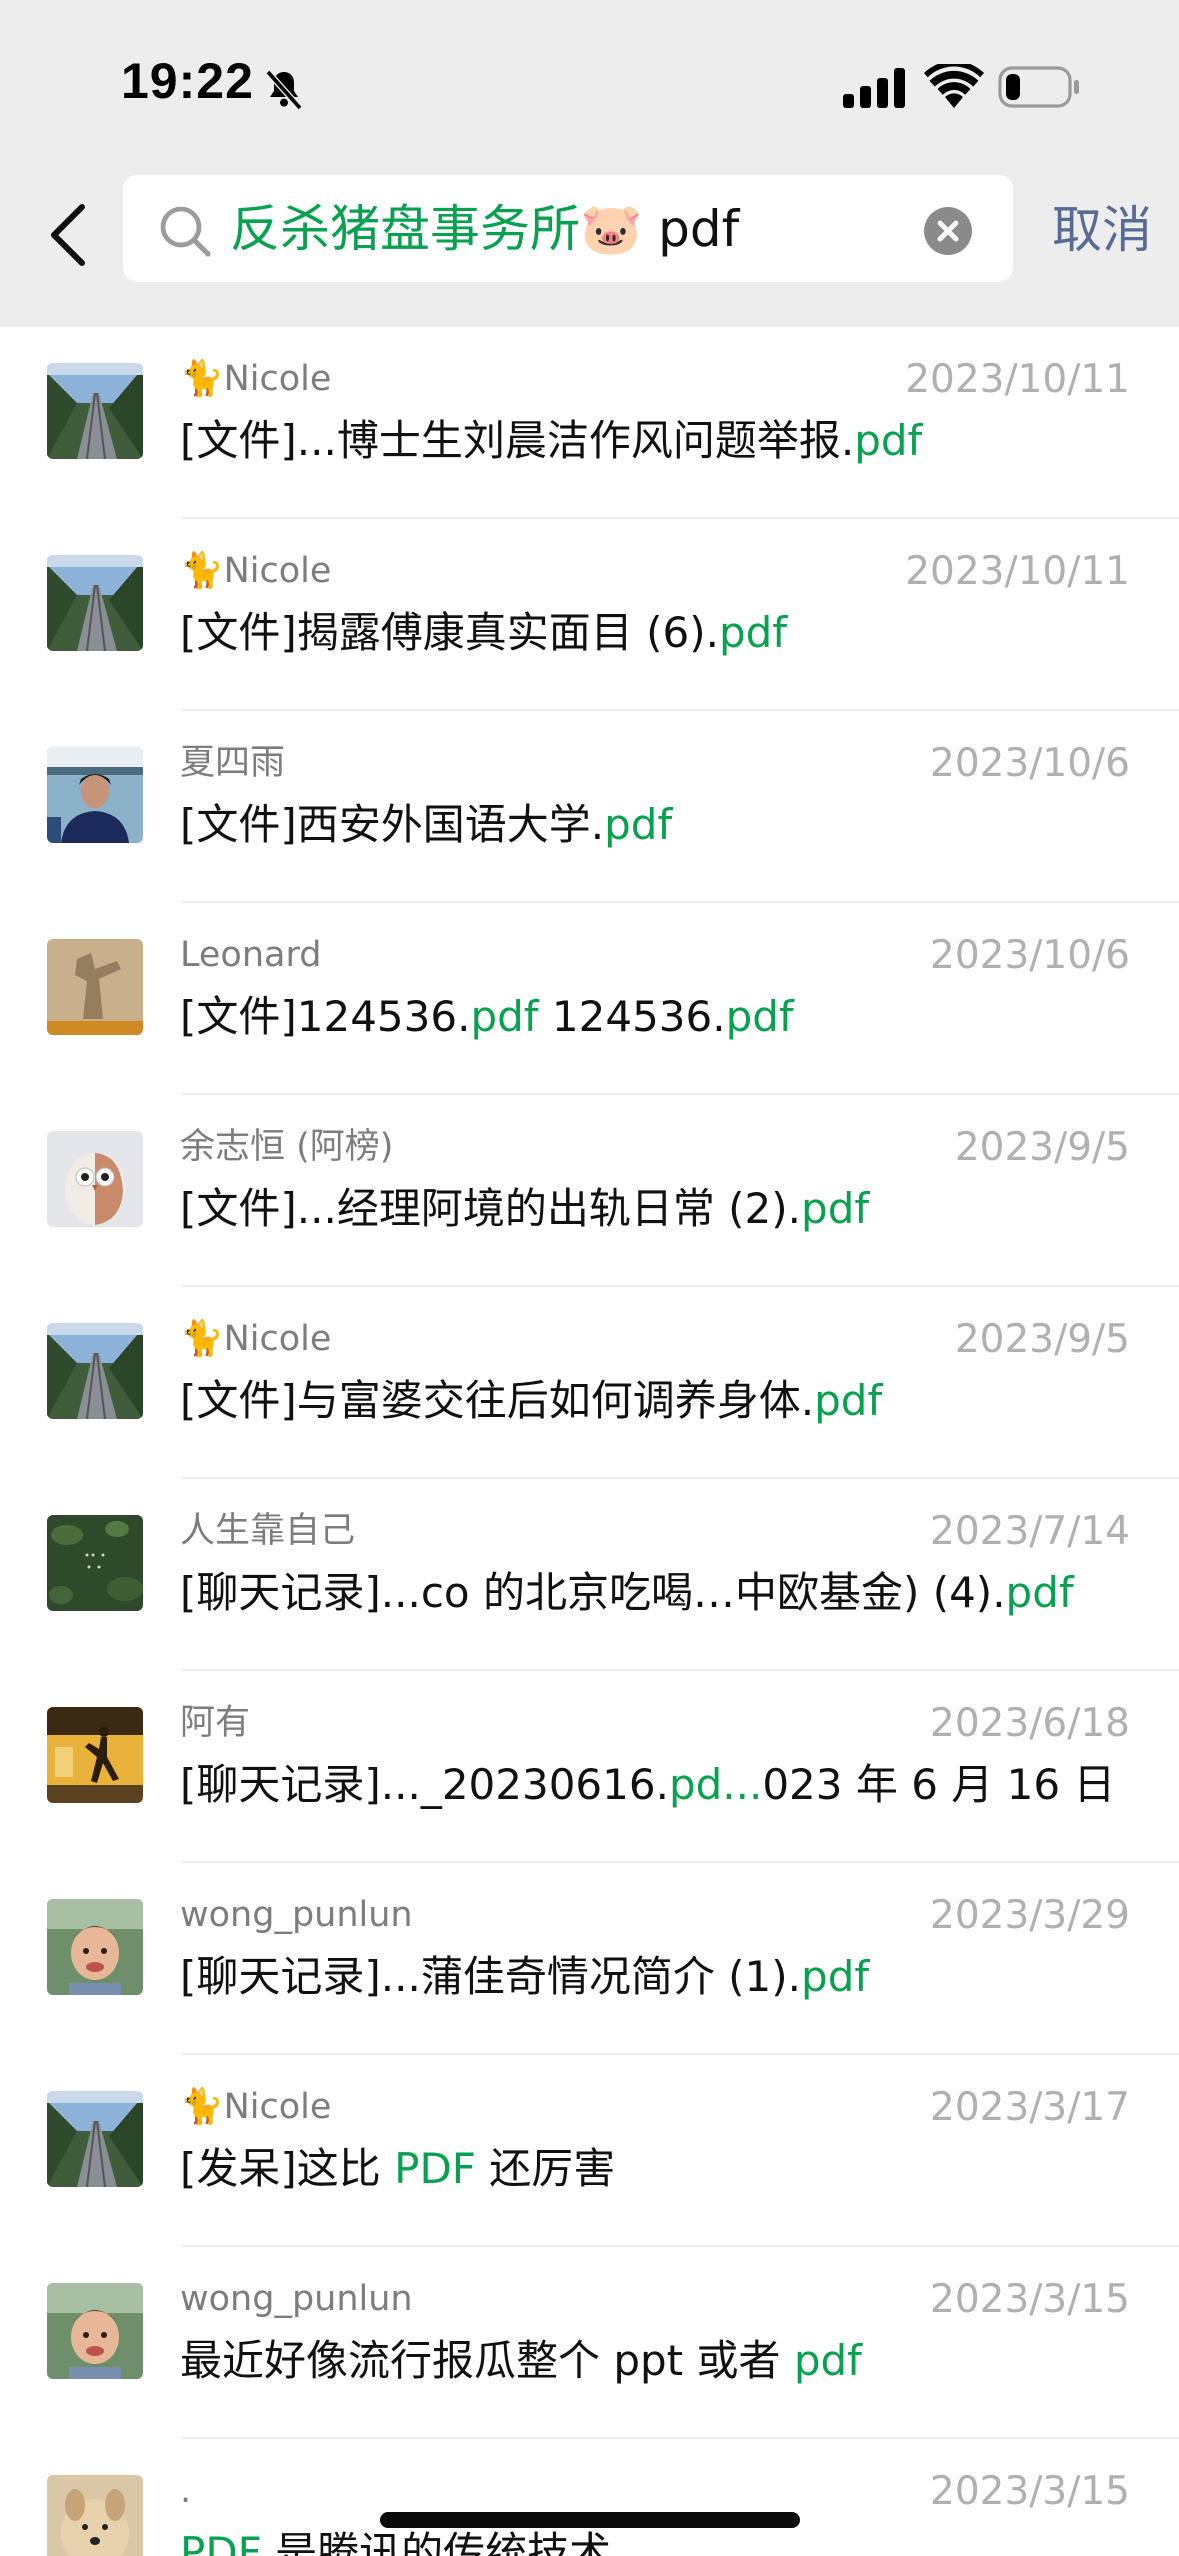 This screenshot has height=2556, width=1179. I want to click on message-snippet: [文件]124536.pdf 124536.pdf, so click(487, 1017).